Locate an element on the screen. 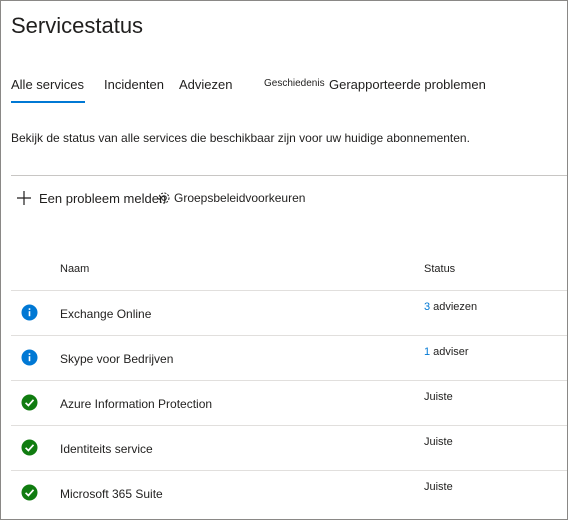  service-name: Azure Information Protection is located at coordinates (136, 404).